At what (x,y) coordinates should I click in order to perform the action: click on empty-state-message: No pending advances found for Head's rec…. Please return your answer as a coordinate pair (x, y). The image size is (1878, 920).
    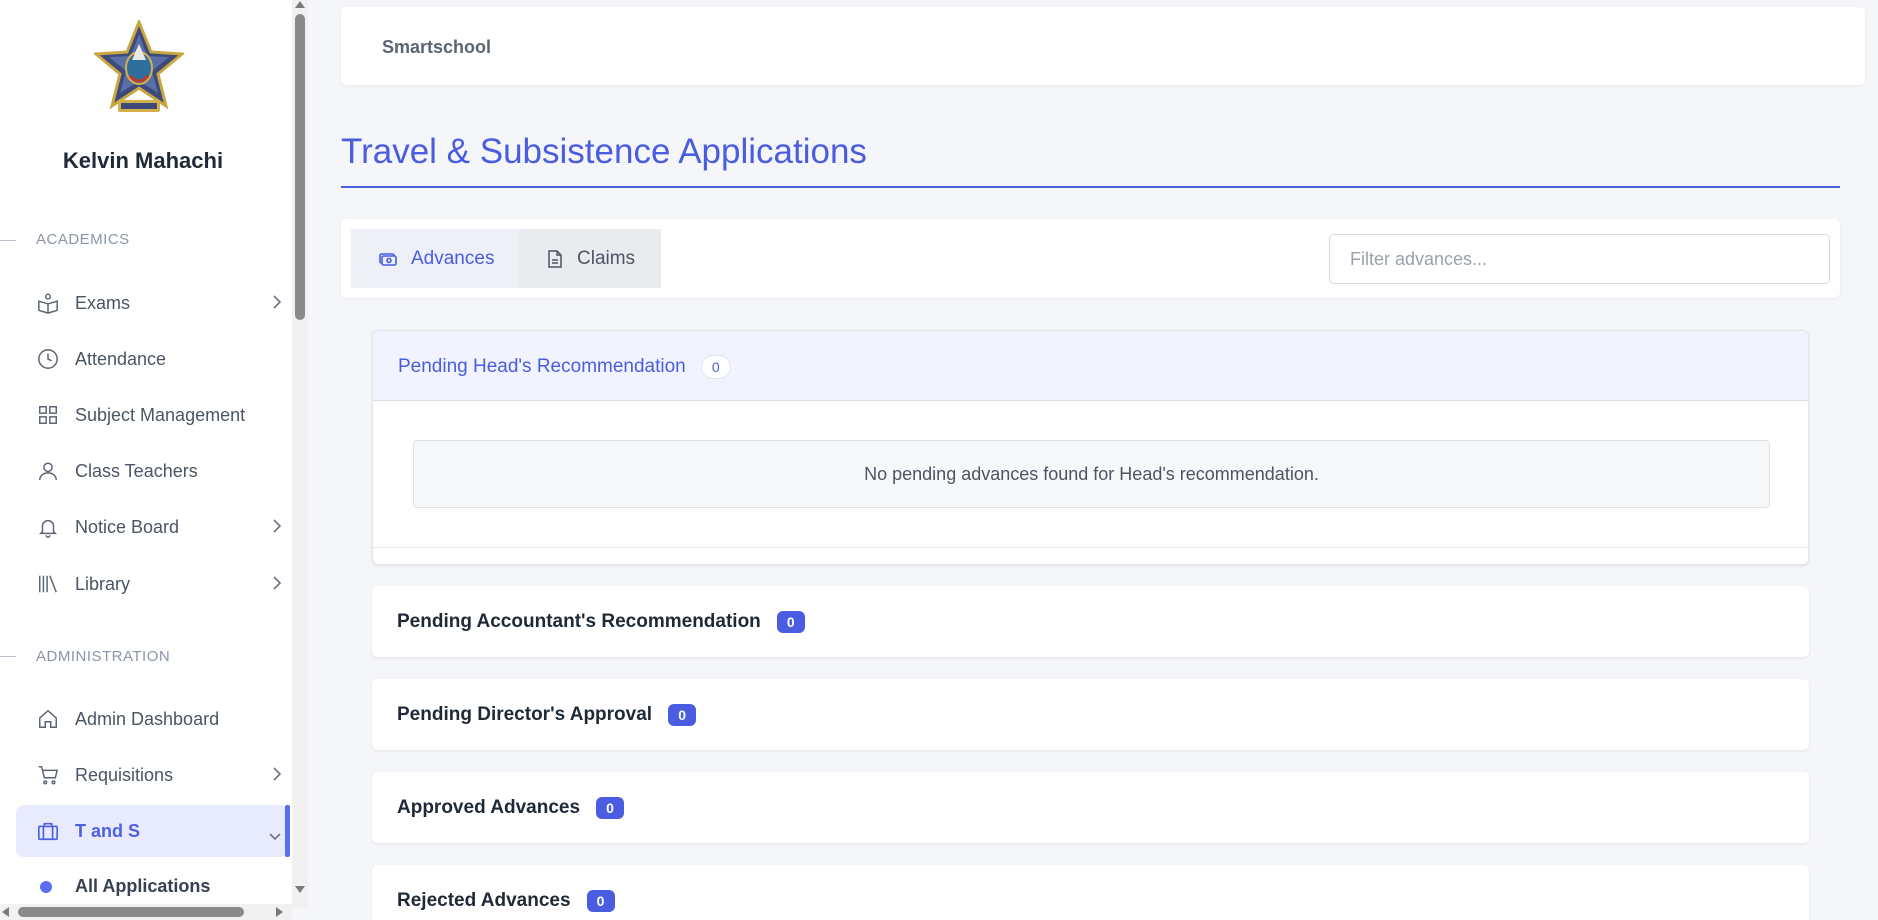
    Looking at the image, I should click on (1091, 474).